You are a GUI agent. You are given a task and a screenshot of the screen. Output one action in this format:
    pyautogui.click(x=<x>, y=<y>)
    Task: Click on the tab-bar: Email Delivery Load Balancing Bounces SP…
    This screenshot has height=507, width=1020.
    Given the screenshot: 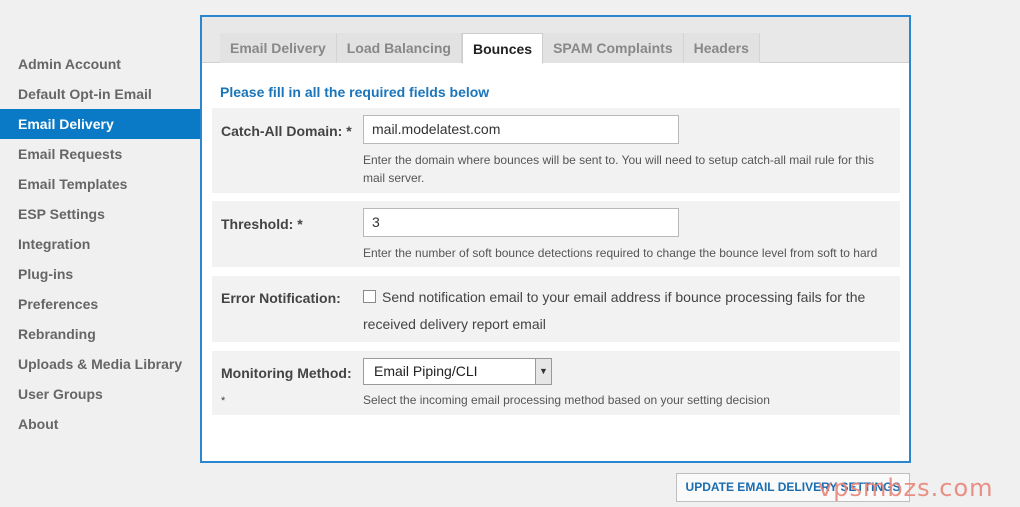 What is the action you would take?
    pyautogui.click(x=555, y=40)
    